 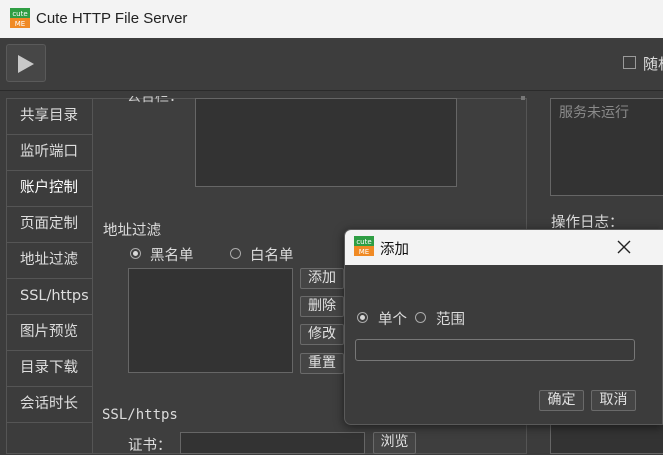 I want to click on browse-cert-button: 浏览, so click(x=394, y=443).